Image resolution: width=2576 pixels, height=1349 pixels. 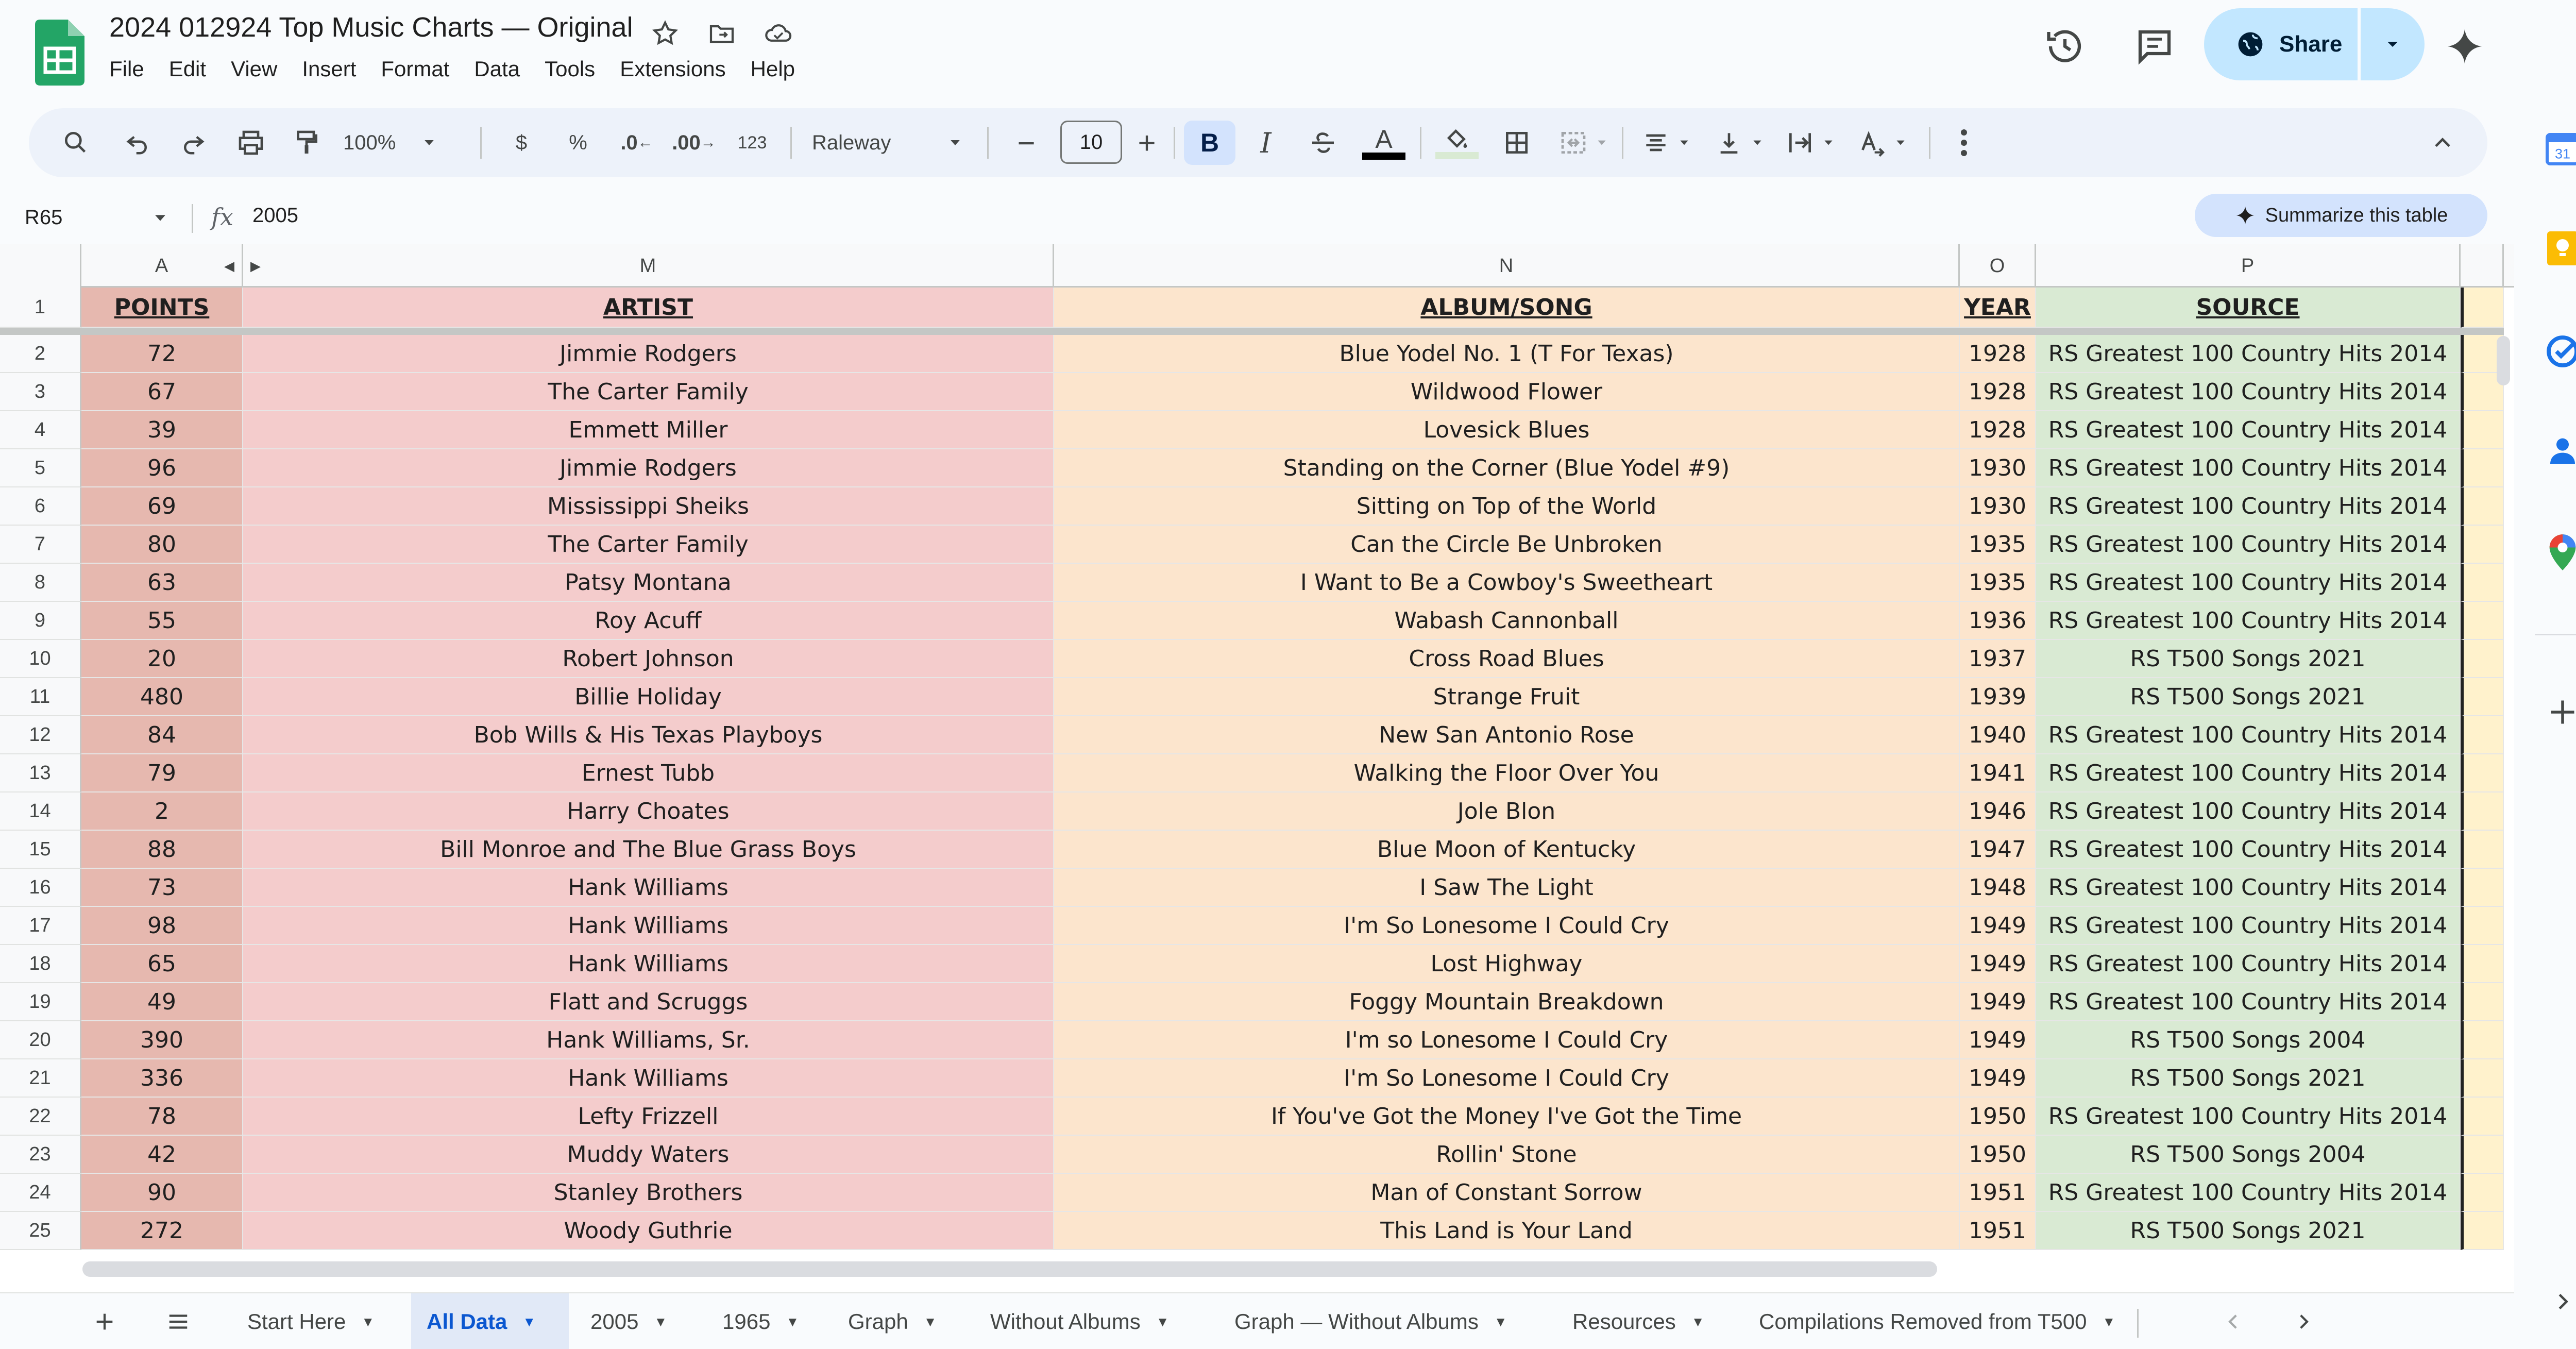 What do you see at coordinates (780, 69) in the screenshot?
I see `menu-help: Help` at bounding box center [780, 69].